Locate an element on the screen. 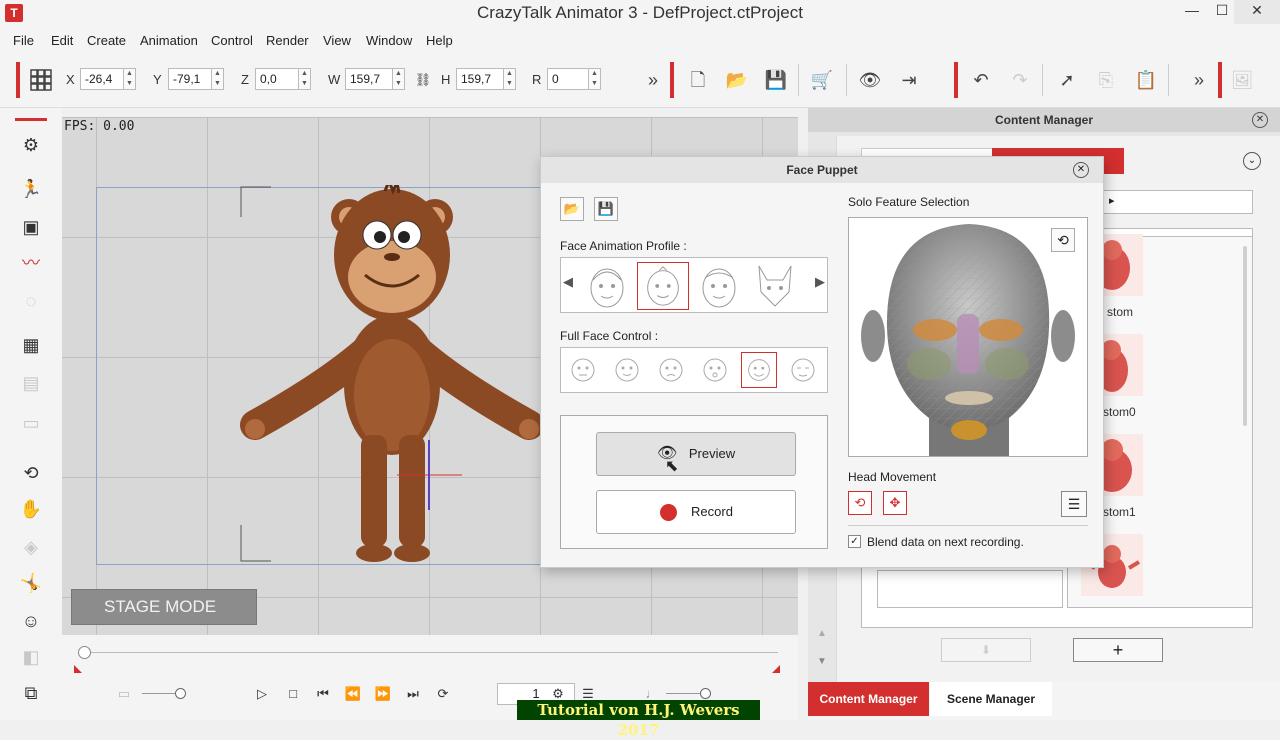  undo-icon: ↶ is located at coordinates (981, 80).